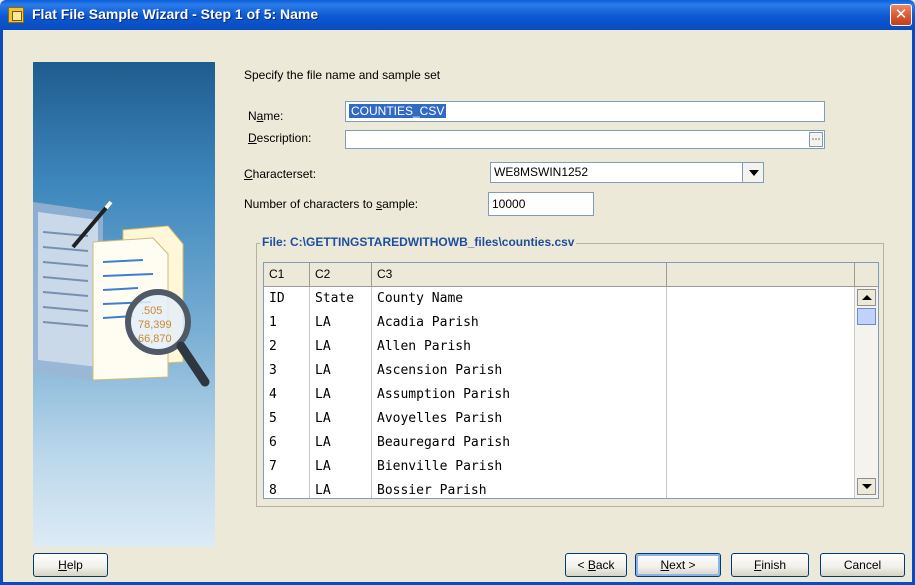 This screenshot has width=915, height=585. What do you see at coordinates (287, 395) in the screenshot?
I see `table-cell: 4` at bounding box center [287, 395].